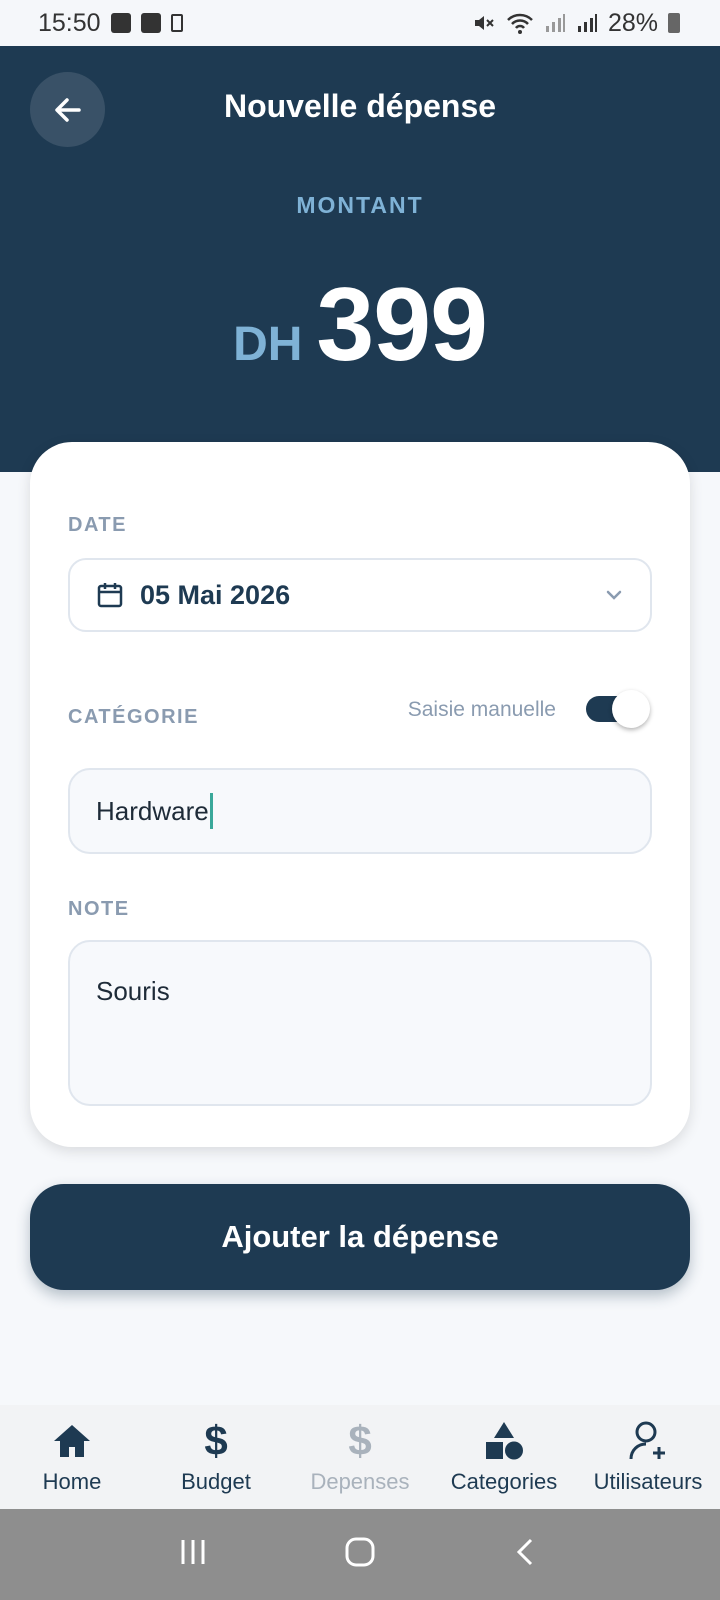 This screenshot has width=720, height=1600. What do you see at coordinates (360, 205) in the screenshot?
I see `amount-label: MONTANT` at bounding box center [360, 205].